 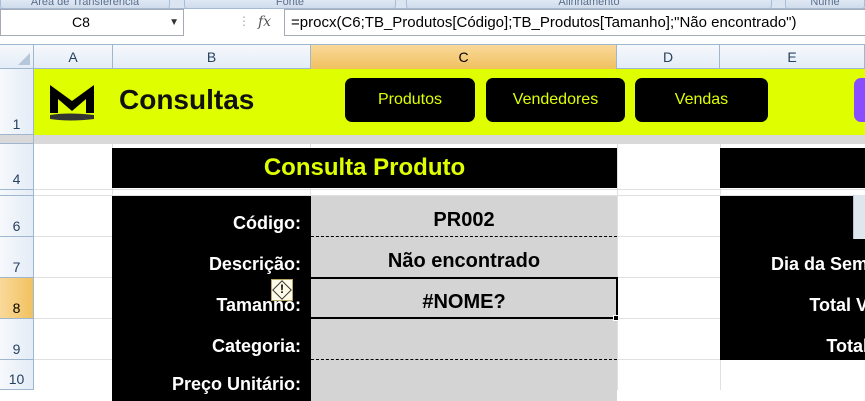 What do you see at coordinates (464, 220) in the screenshot?
I see `value-text: PR002` at bounding box center [464, 220].